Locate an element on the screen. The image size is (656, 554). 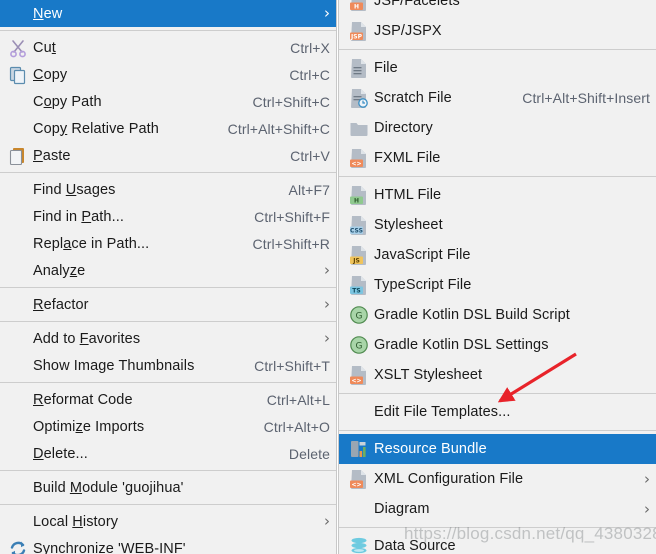
menu-item-label: Optimize Imports is located at coordinates (89, 426).